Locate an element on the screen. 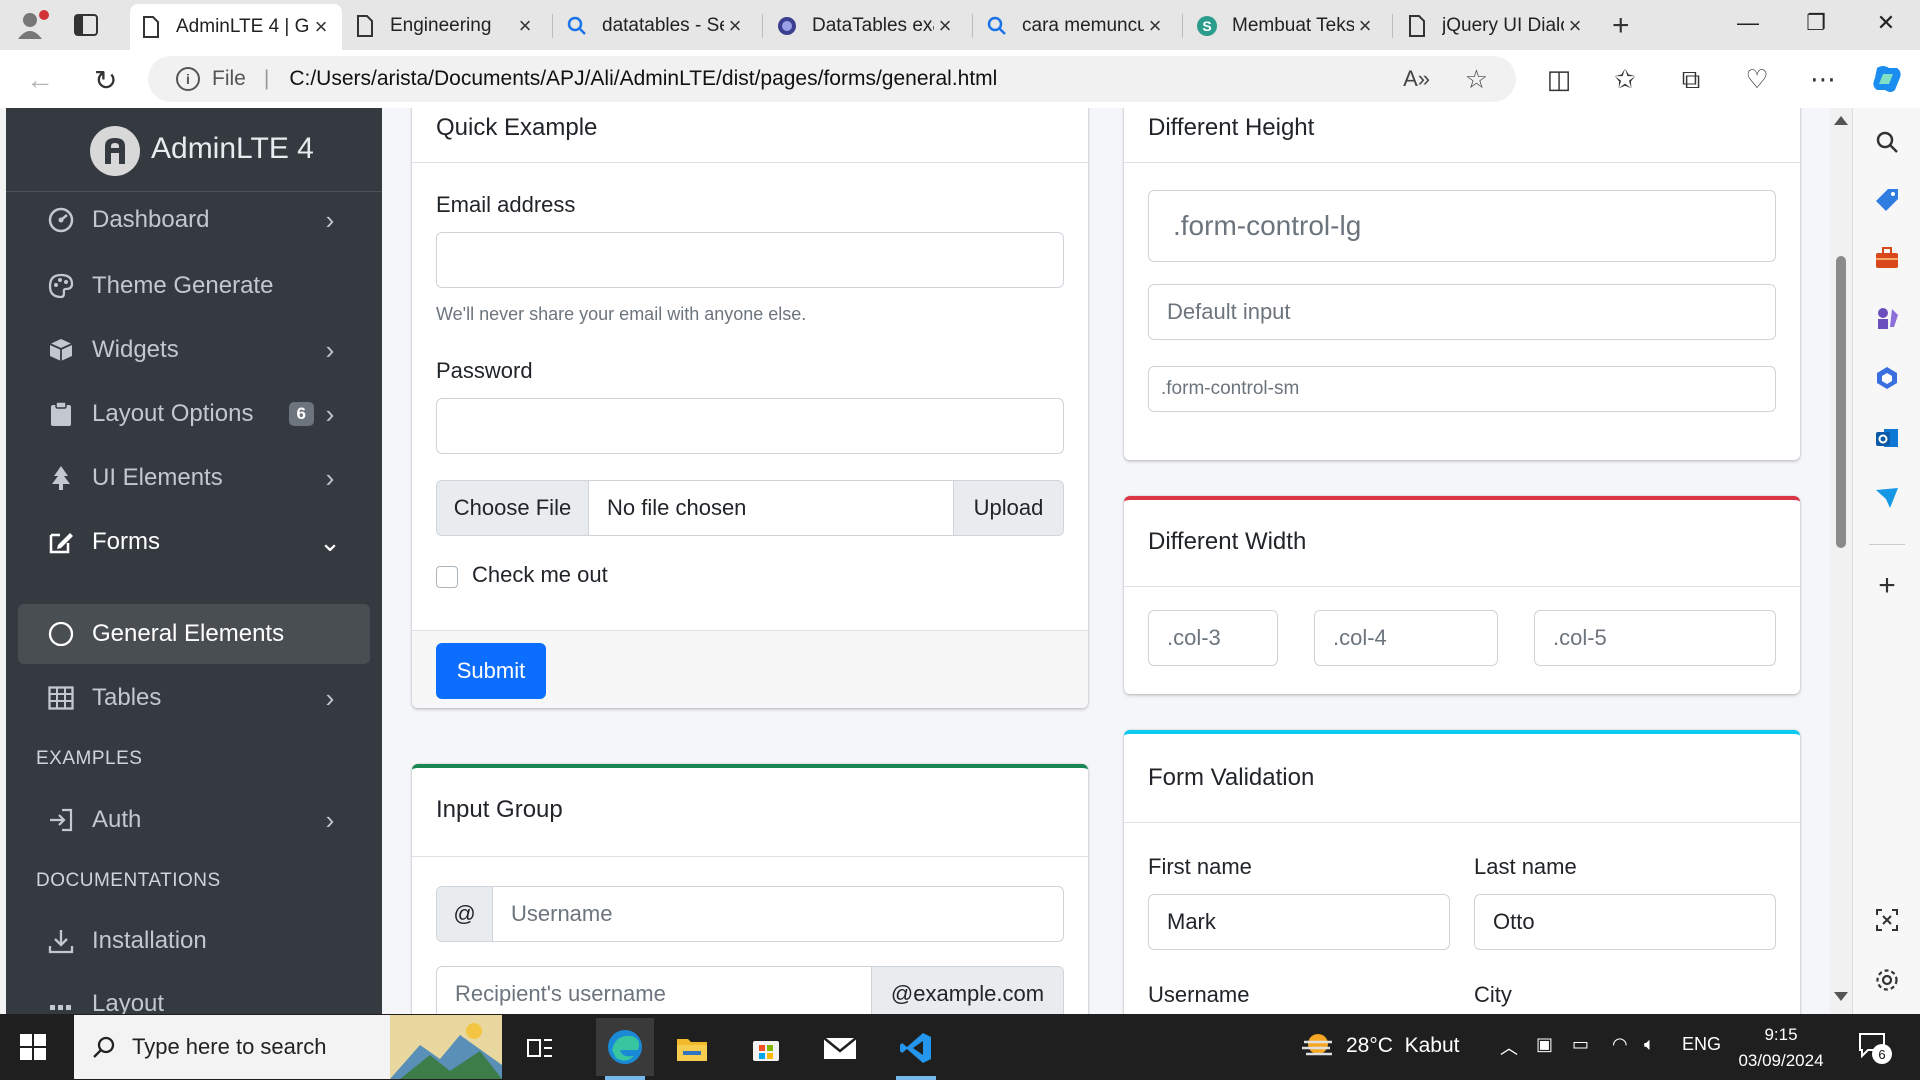  tab-datatables-search: datatables - Se × is located at coordinates (656, 26).